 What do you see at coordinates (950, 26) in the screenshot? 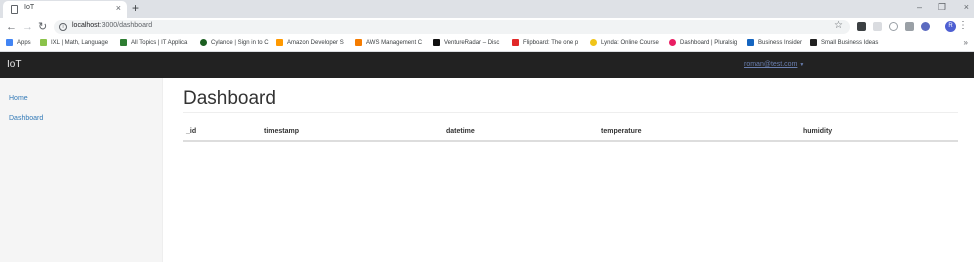
I see `profile-avatar: R` at bounding box center [950, 26].